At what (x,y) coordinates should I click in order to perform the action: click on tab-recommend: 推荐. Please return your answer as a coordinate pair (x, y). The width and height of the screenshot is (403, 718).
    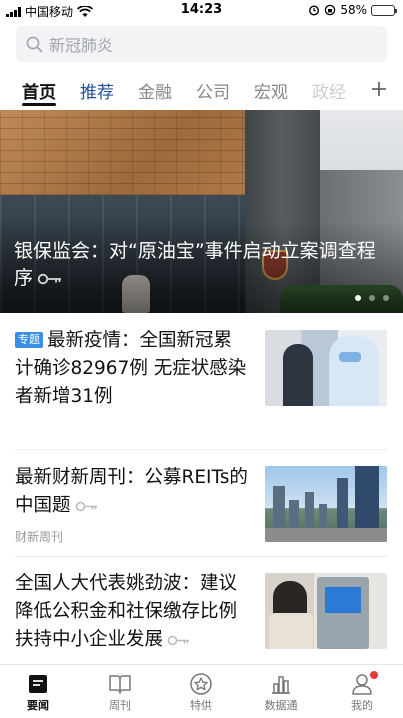
    Looking at the image, I should click on (97, 90).